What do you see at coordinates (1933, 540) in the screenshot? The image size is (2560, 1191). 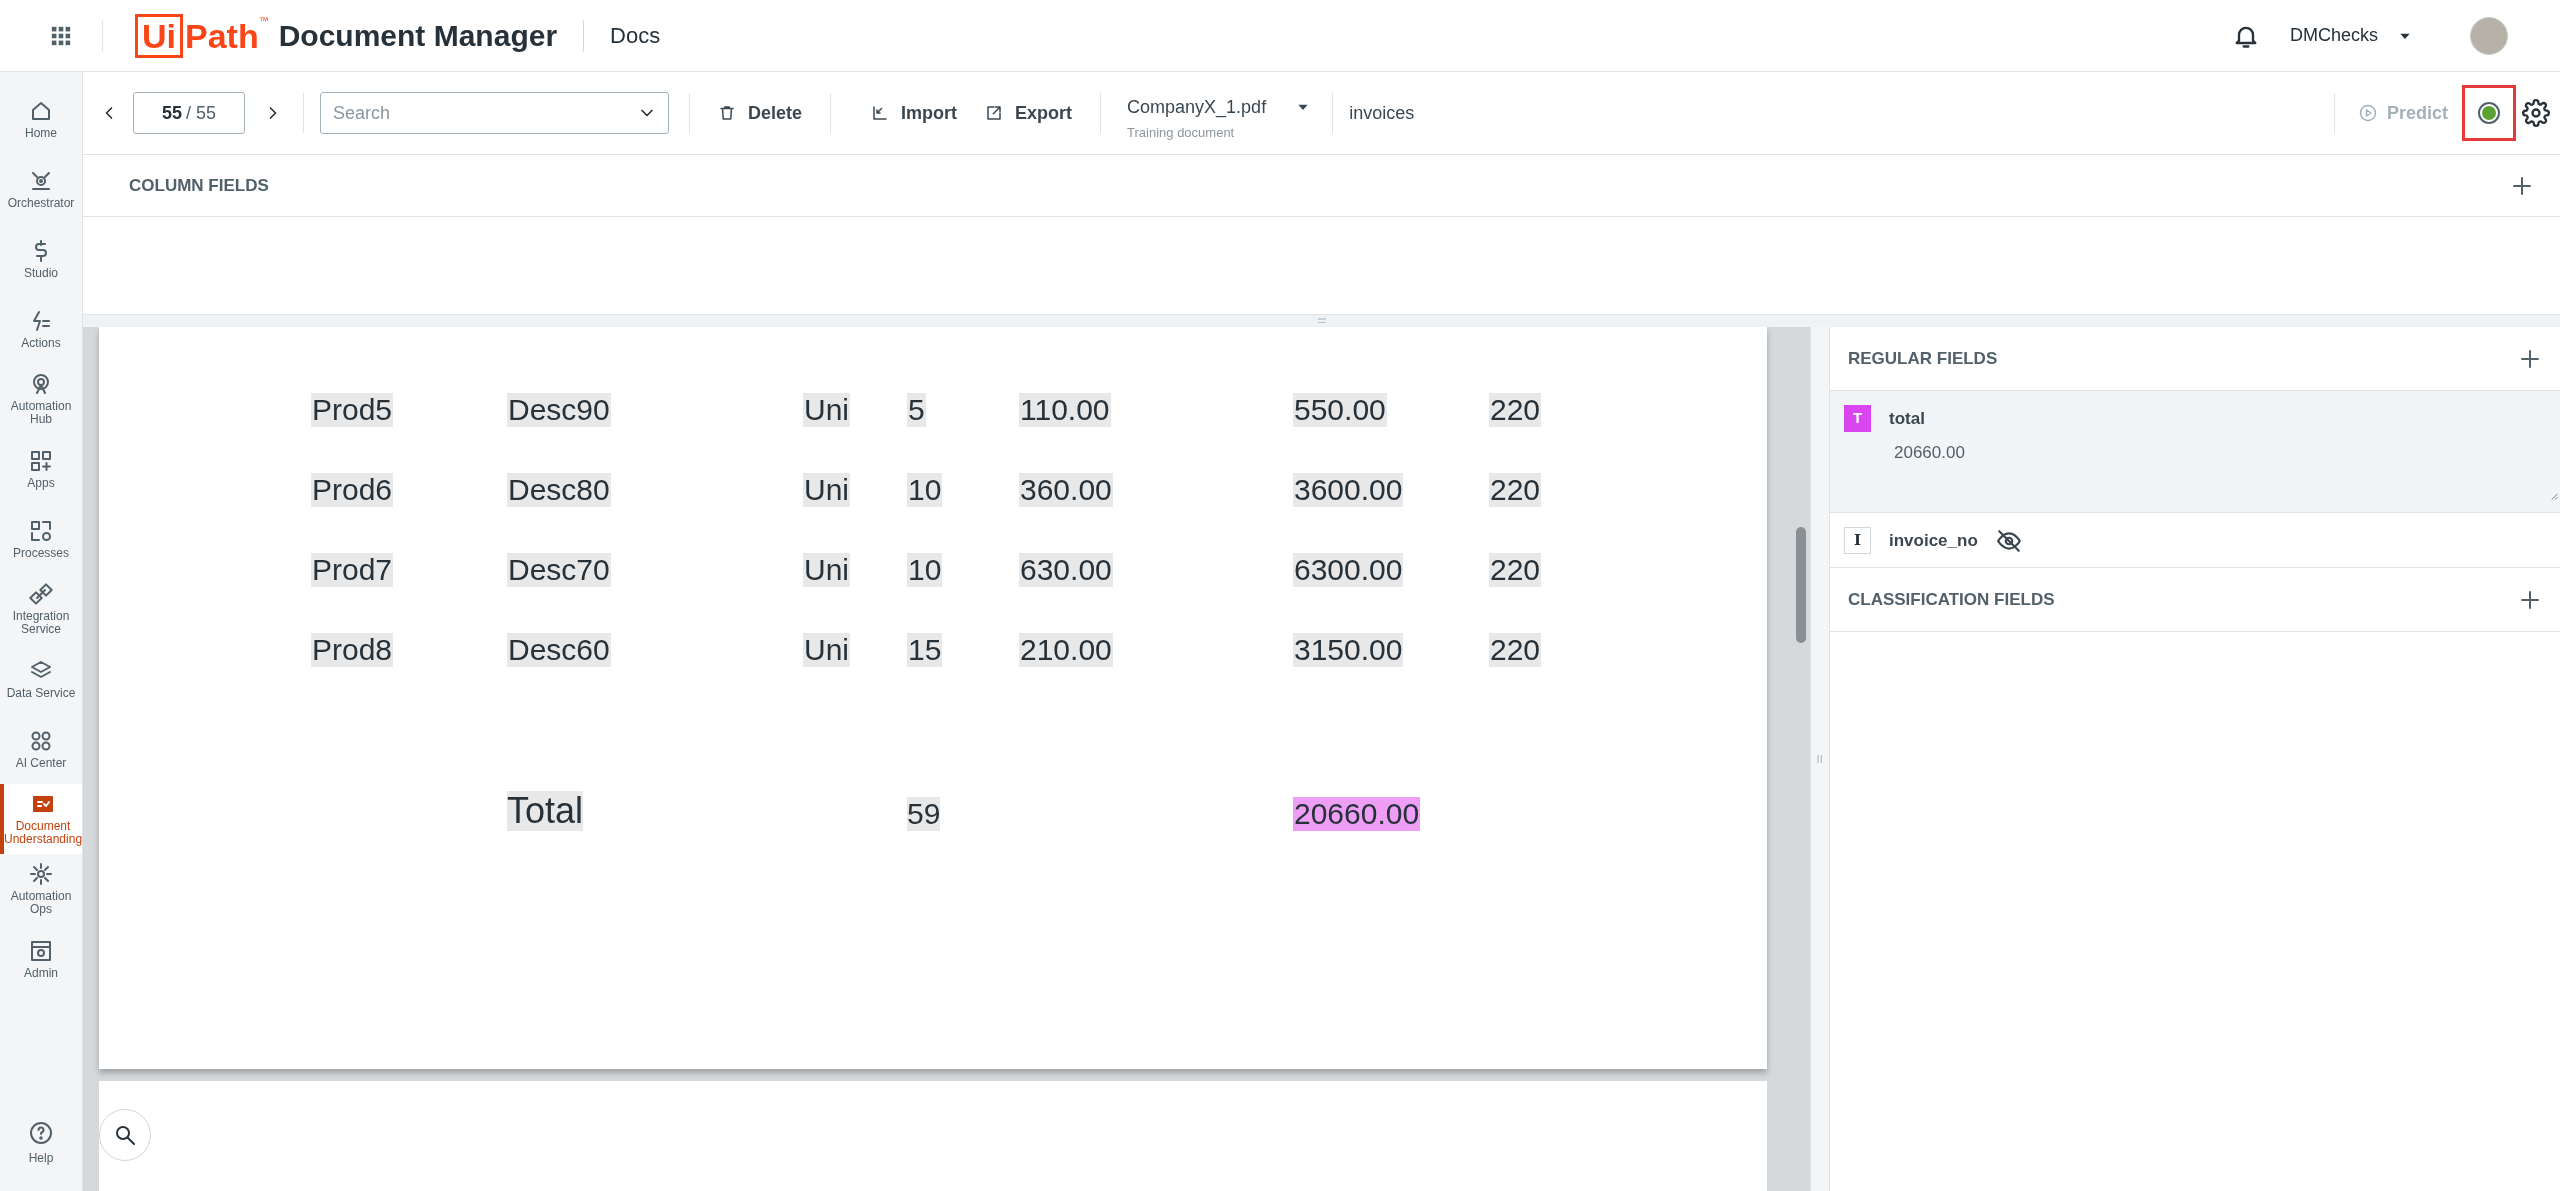 I see `field-name: invoice_no` at bounding box center [1933, 540].